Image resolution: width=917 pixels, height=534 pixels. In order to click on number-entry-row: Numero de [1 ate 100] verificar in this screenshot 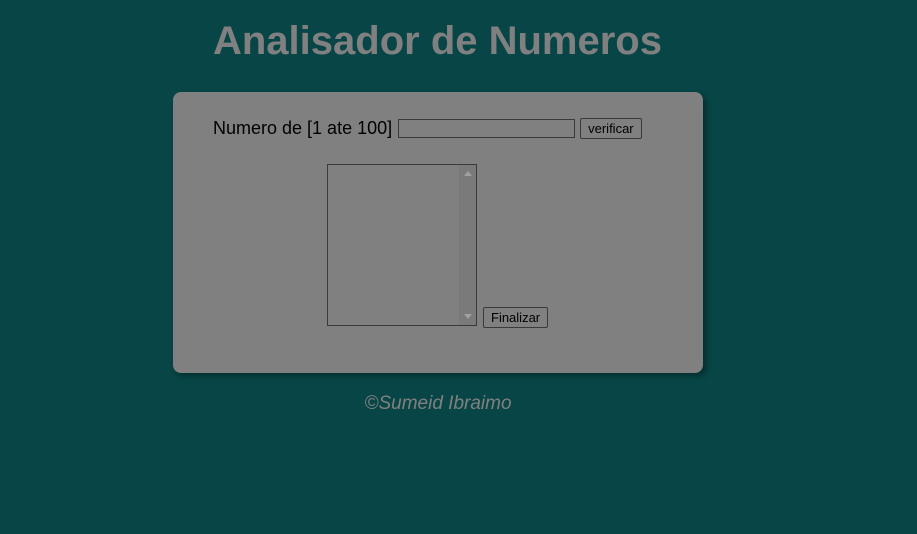, I will do `click(427, 128)`.